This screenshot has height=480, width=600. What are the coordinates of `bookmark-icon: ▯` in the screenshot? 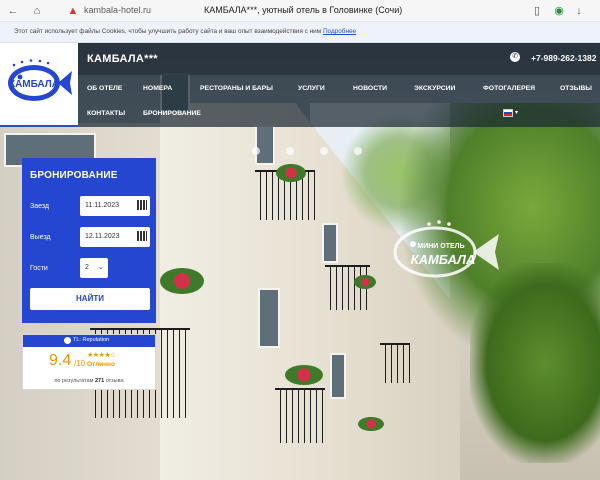 It's located at (537, 11).